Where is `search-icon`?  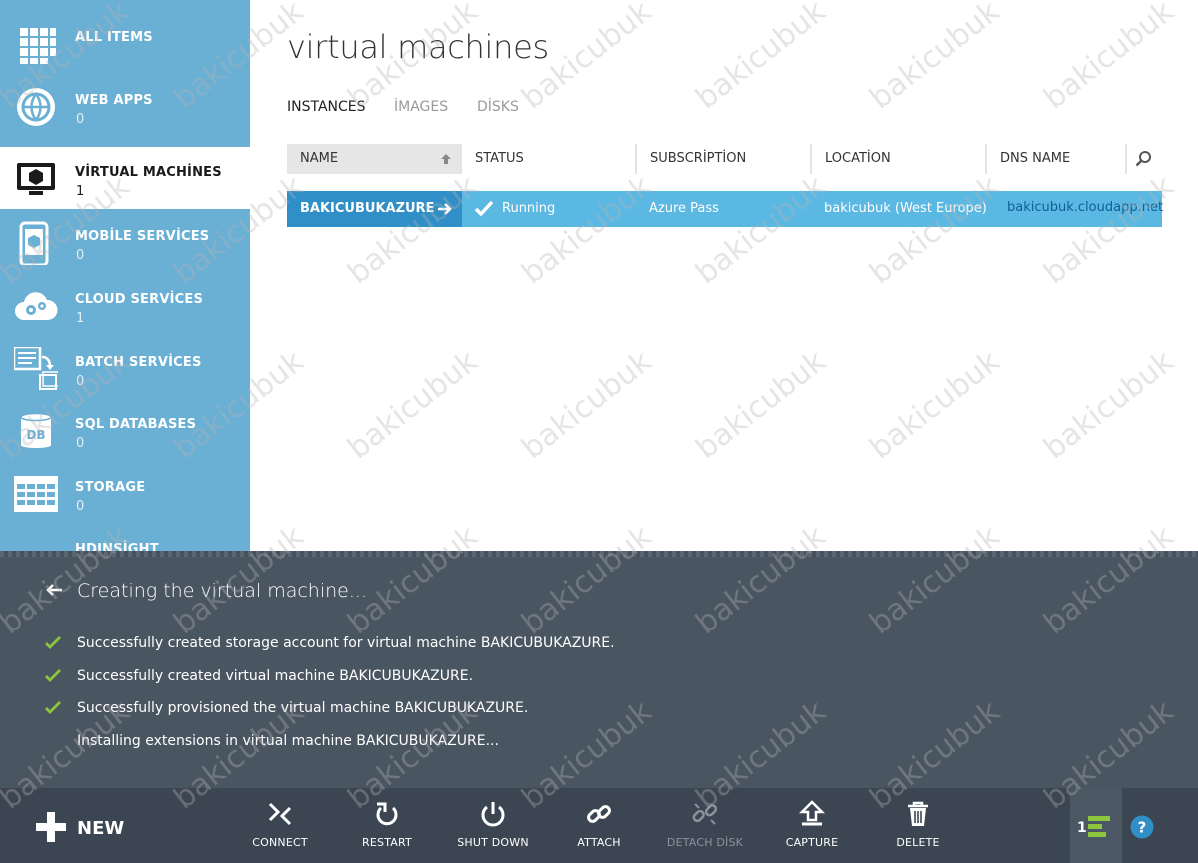
search-icon is located at coordinates (1144, 159).